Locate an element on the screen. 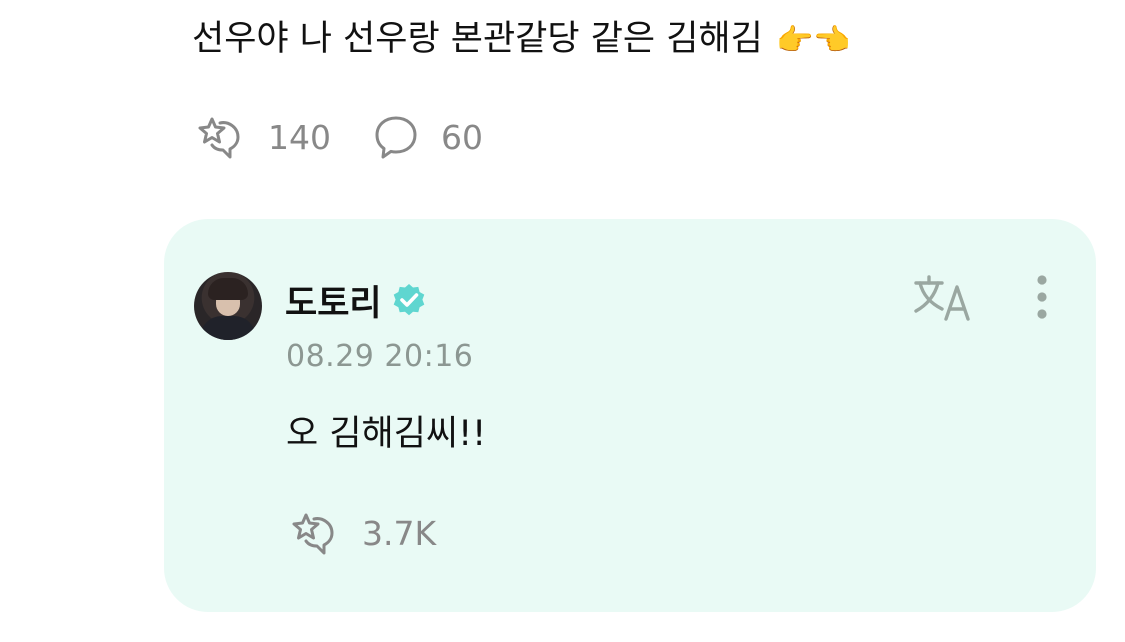 The image size is (1125, 642). reply-author: 도토리 is located at coordinates (356, 300).